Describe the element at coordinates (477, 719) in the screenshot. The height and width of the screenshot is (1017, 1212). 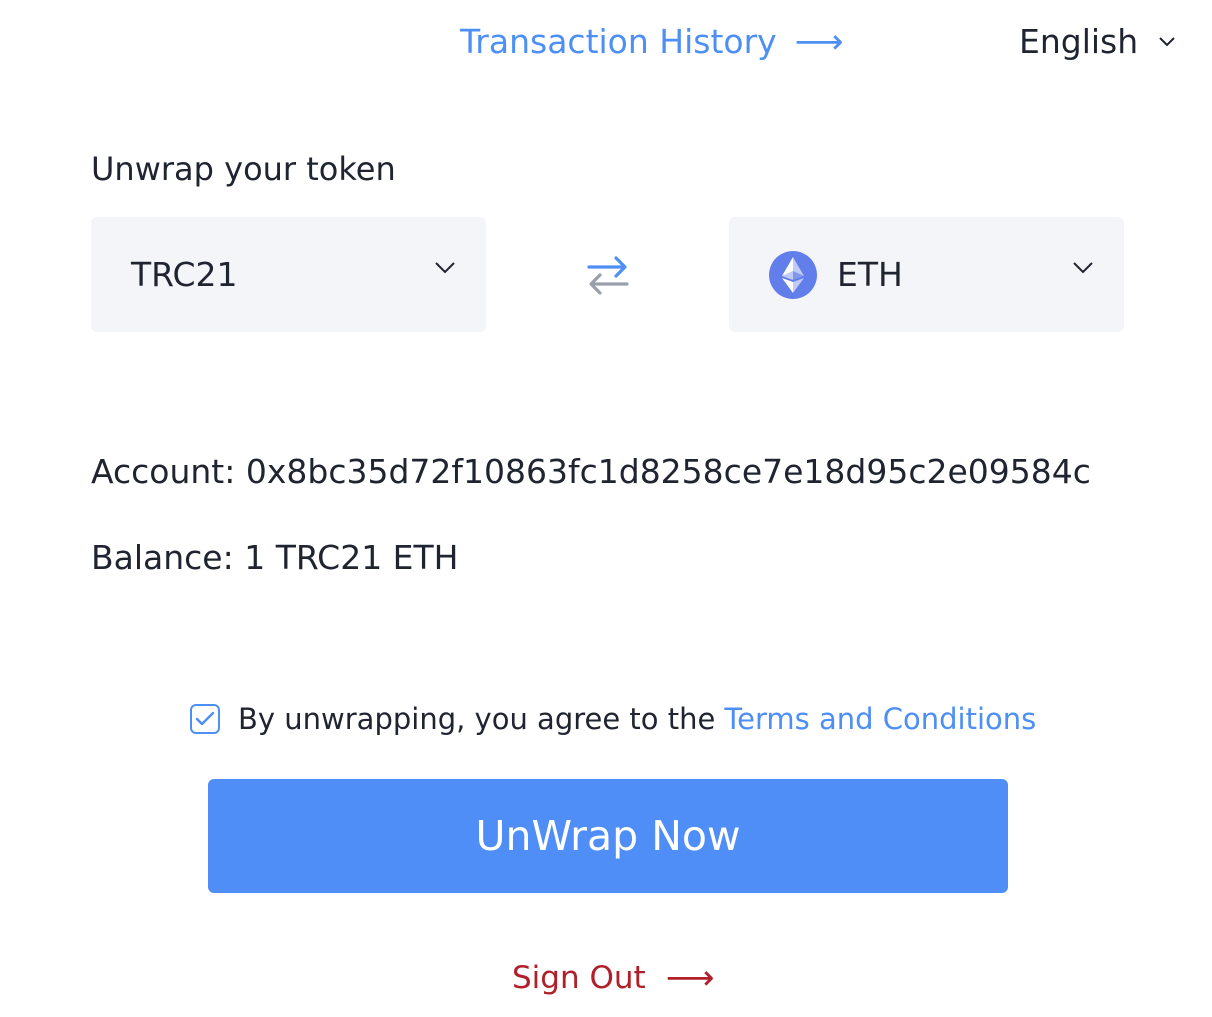
I see `agreement-text: By unwrapping, you agree to the` at that location.